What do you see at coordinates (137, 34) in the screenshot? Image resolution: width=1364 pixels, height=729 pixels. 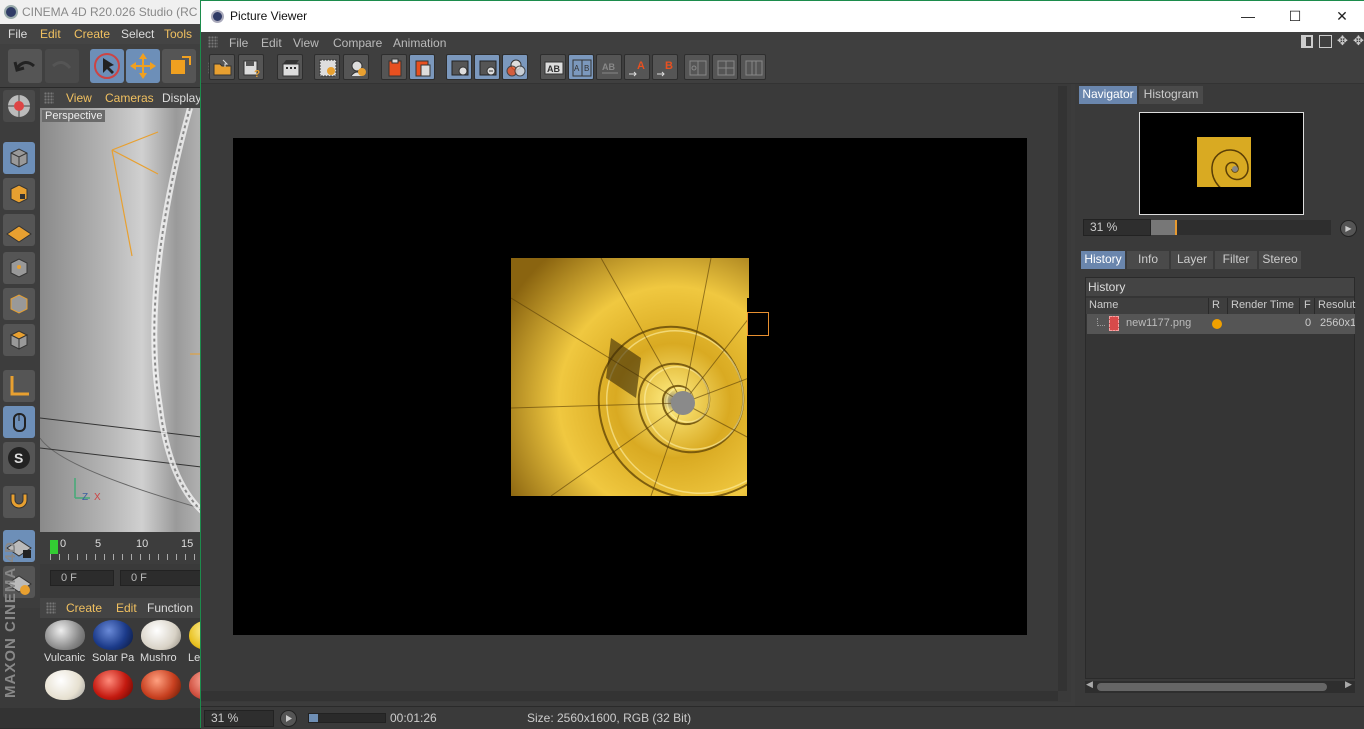 I see `c4d-menu-select: Select` at bounding box center [137, 34].